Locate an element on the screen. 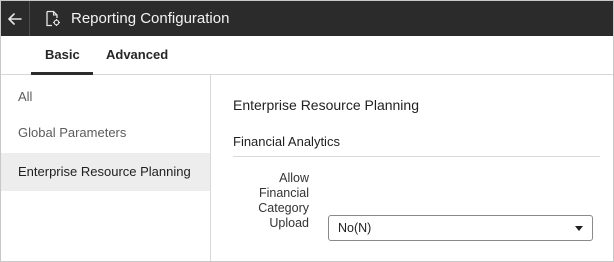 Image resolution: width=614 pixels, height=262 pixels. tab-advanced: Advanced is located at coordinates (137, 55).